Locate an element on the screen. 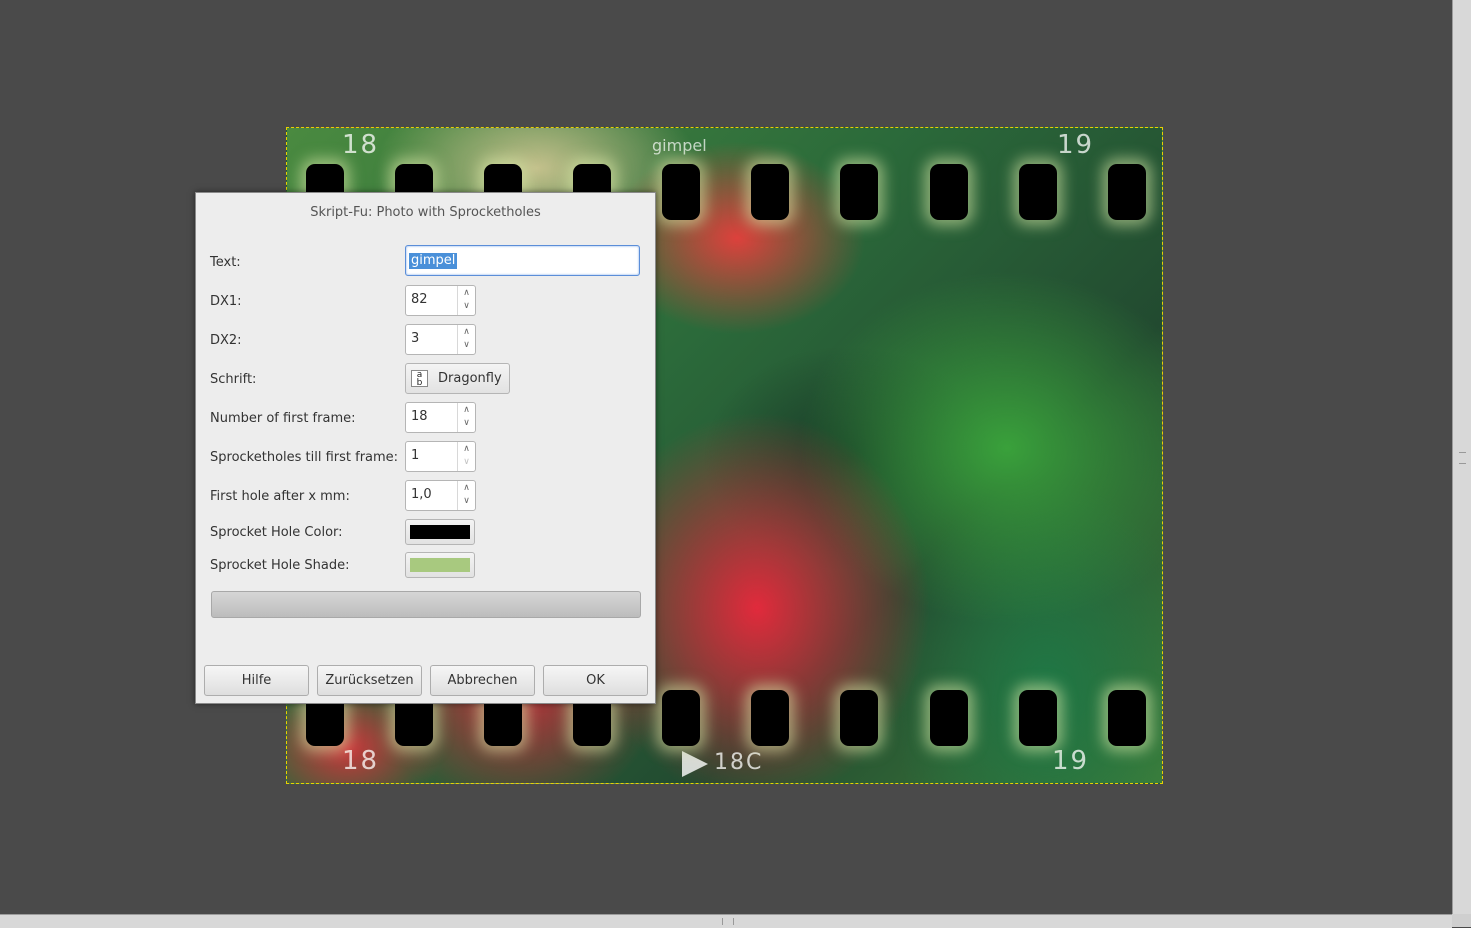 The height and width of the screenshot is (928, 1471). hole-color-swatch is located at coordinates (440, 532).